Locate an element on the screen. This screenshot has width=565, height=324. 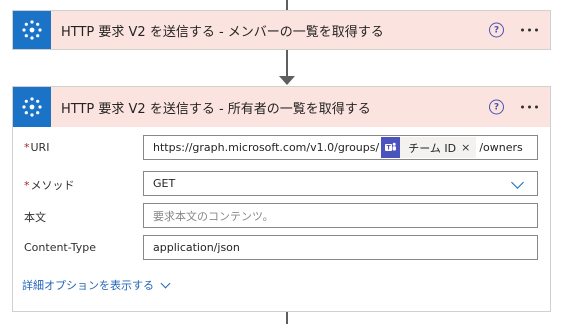
action-title: HTTP 要求 V2 を送信する - メンバーの一覧を取得する is located at coordinates (222, 32).